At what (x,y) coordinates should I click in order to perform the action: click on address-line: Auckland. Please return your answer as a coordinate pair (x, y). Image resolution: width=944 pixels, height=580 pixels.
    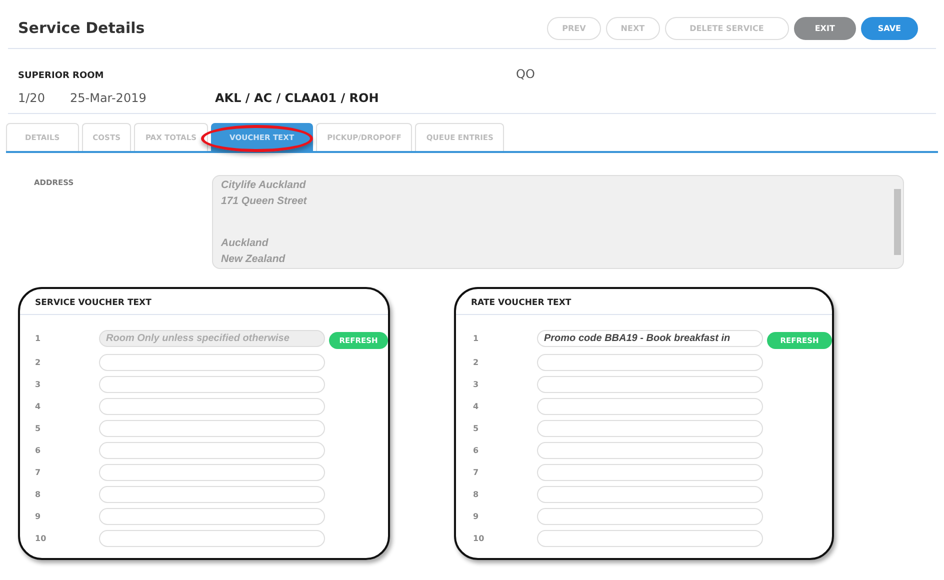
    Looking at the image, I should click on (245, 243).